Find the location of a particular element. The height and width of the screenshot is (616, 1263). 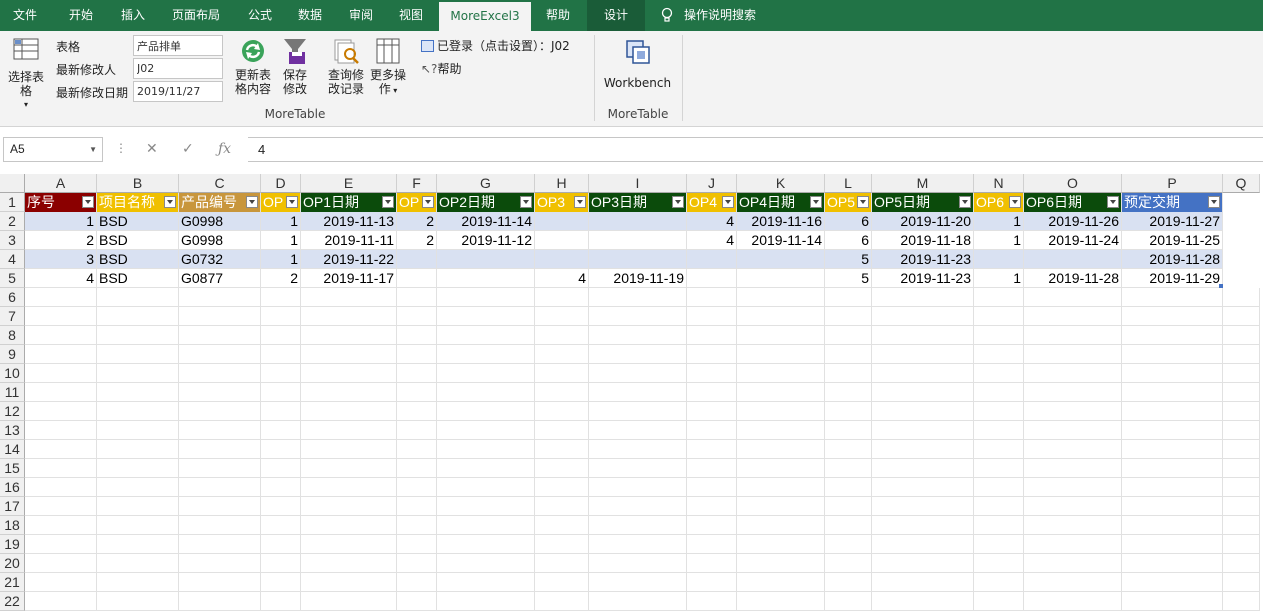

row-header: 14 is located at coordinates (12, 449).